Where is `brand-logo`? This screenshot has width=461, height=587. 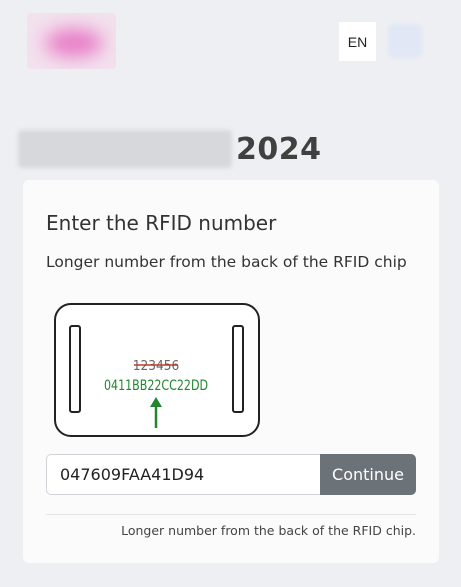
brand-logo is located at coordinates (71, 41).